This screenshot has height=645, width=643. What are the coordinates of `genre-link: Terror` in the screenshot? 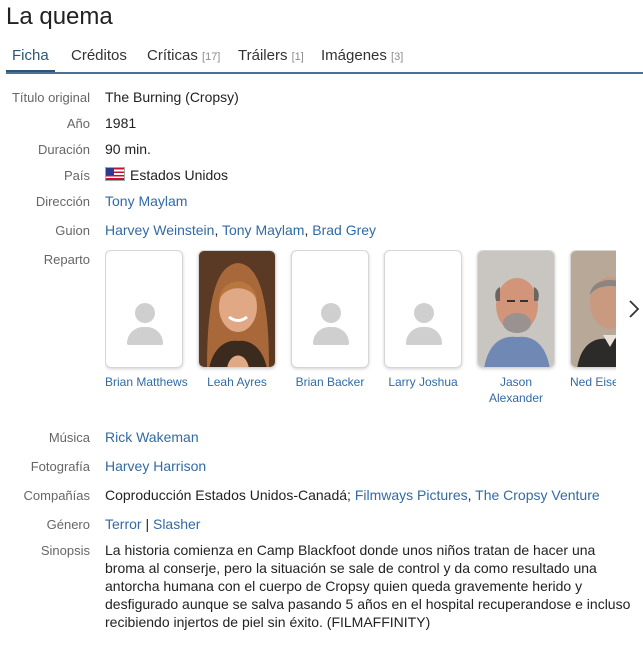 It's located at (123, 524).